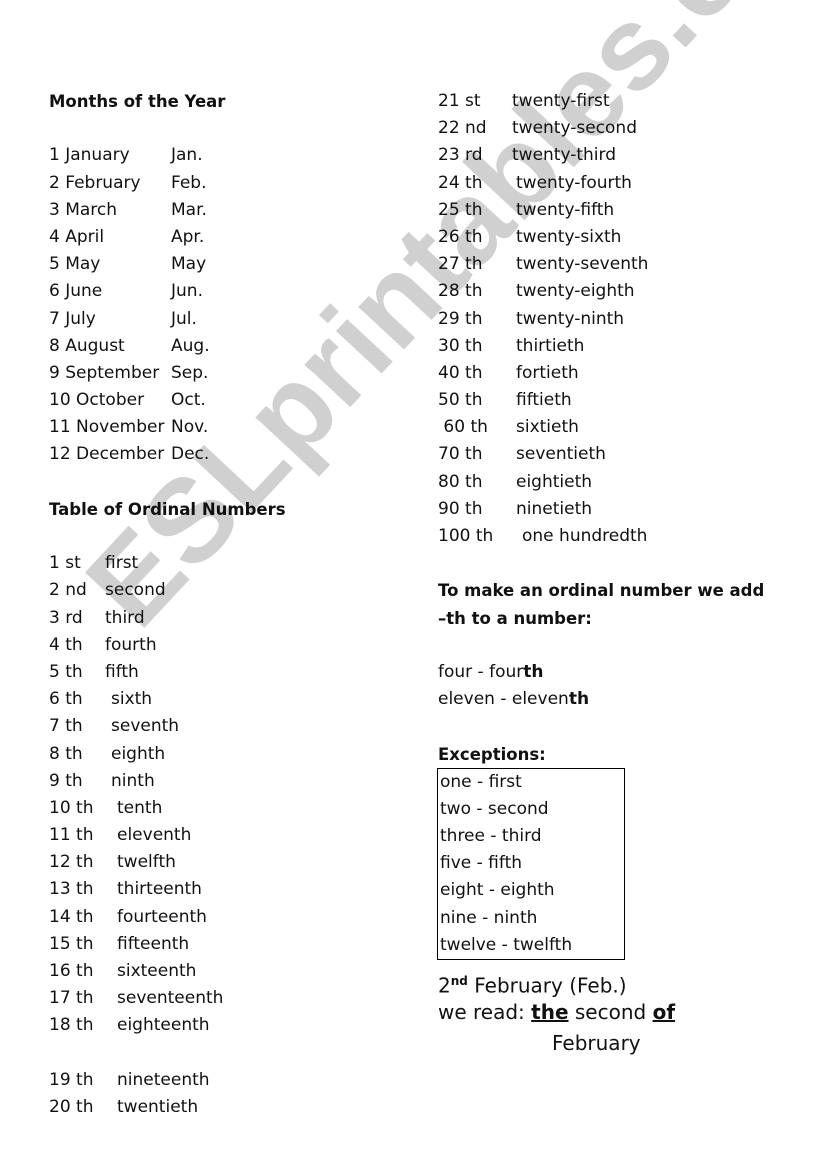 This screenshot has height=1169, width=821. I want to click on month-row-word: Dec., so click(190, 454).